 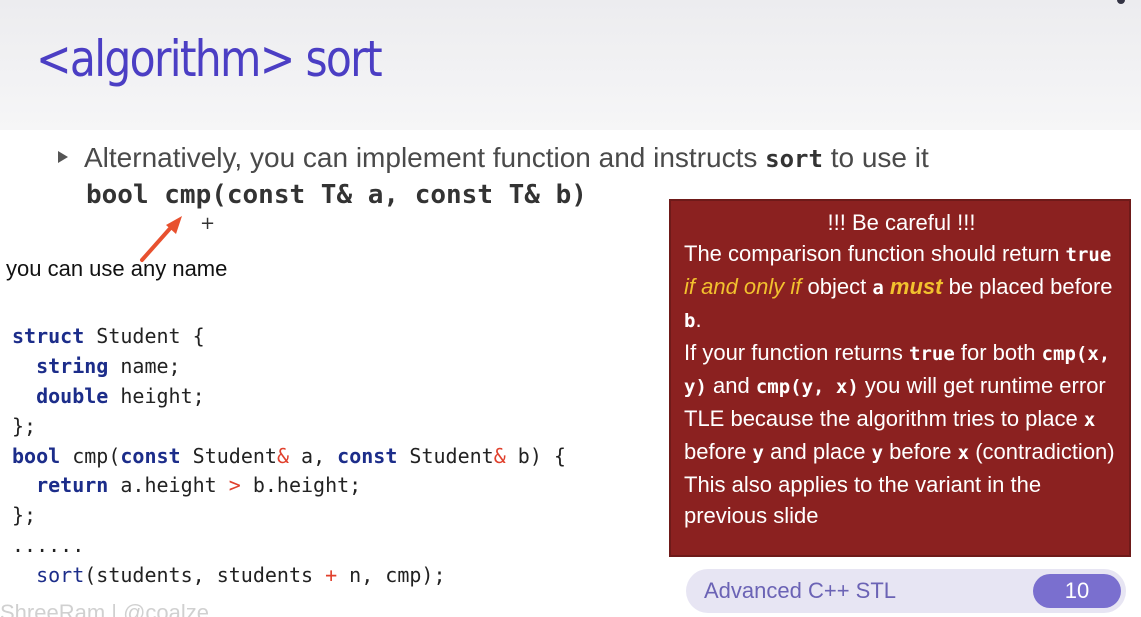 What do you see at coordinates (209, 59) in the screenshot?
I see `slide-title: <algorithm> sort` at bounding box center [209, 59].